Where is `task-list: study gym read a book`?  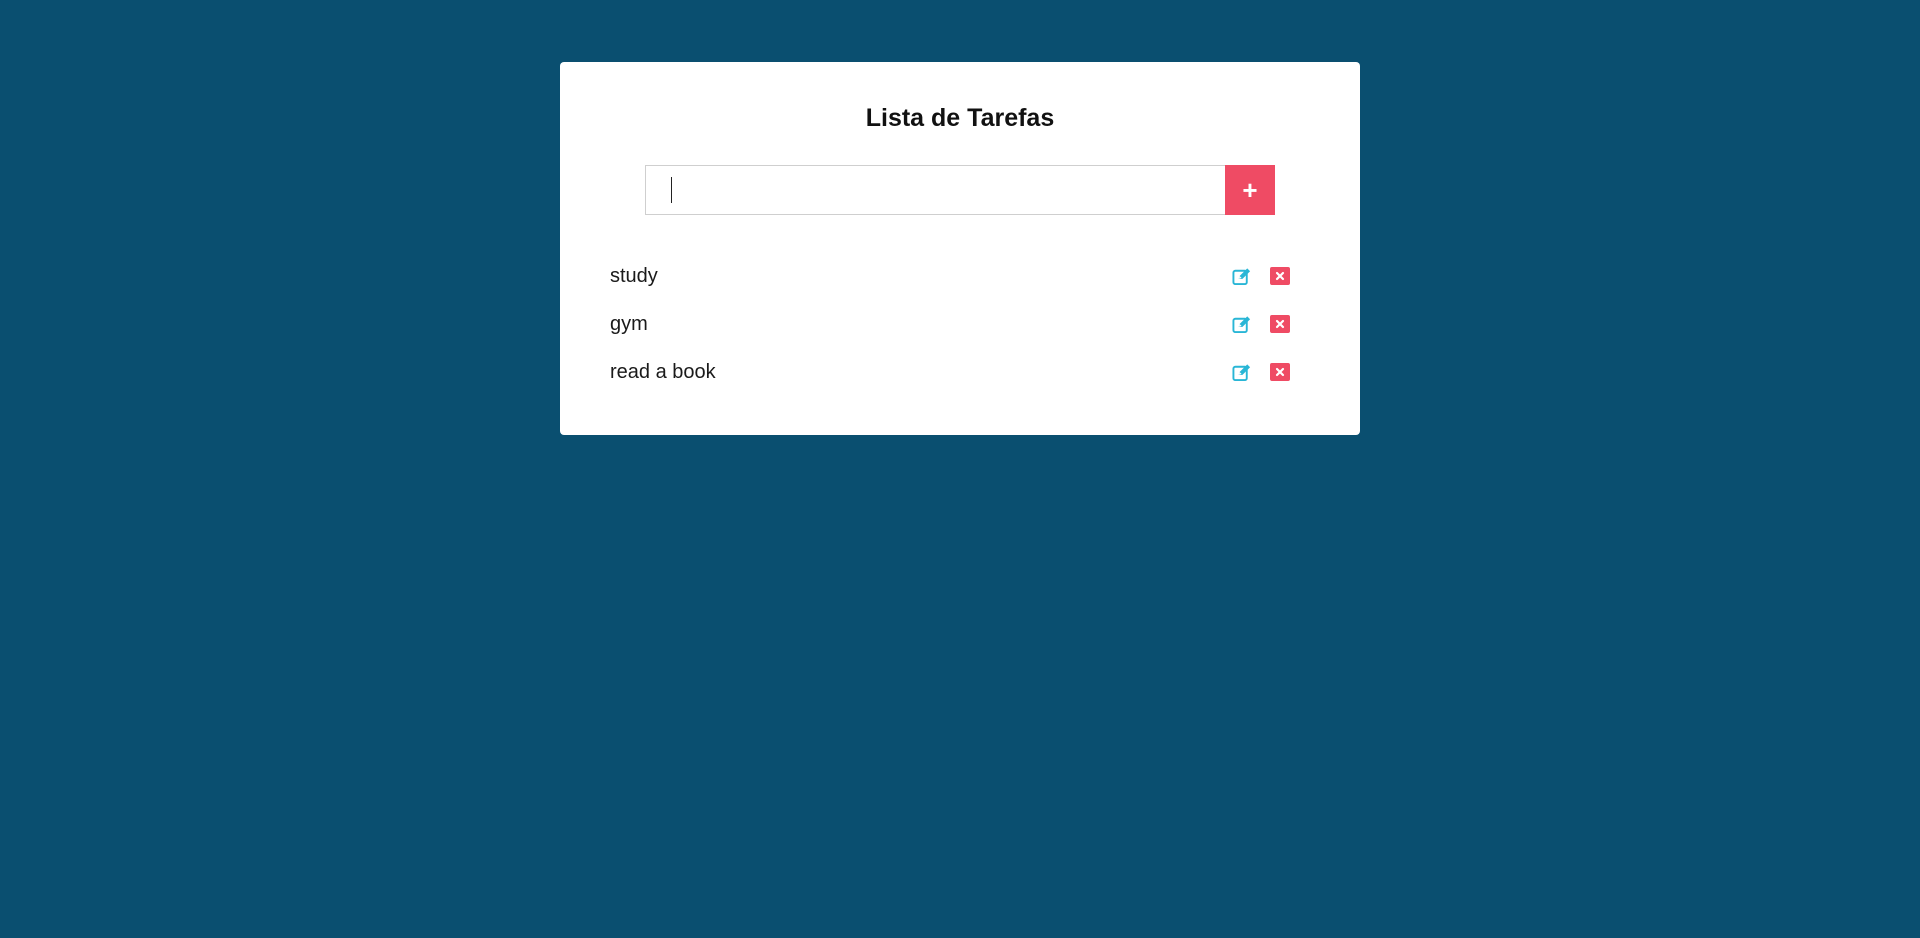
task-list: study gym read a book is located at coordinates (960, 324).